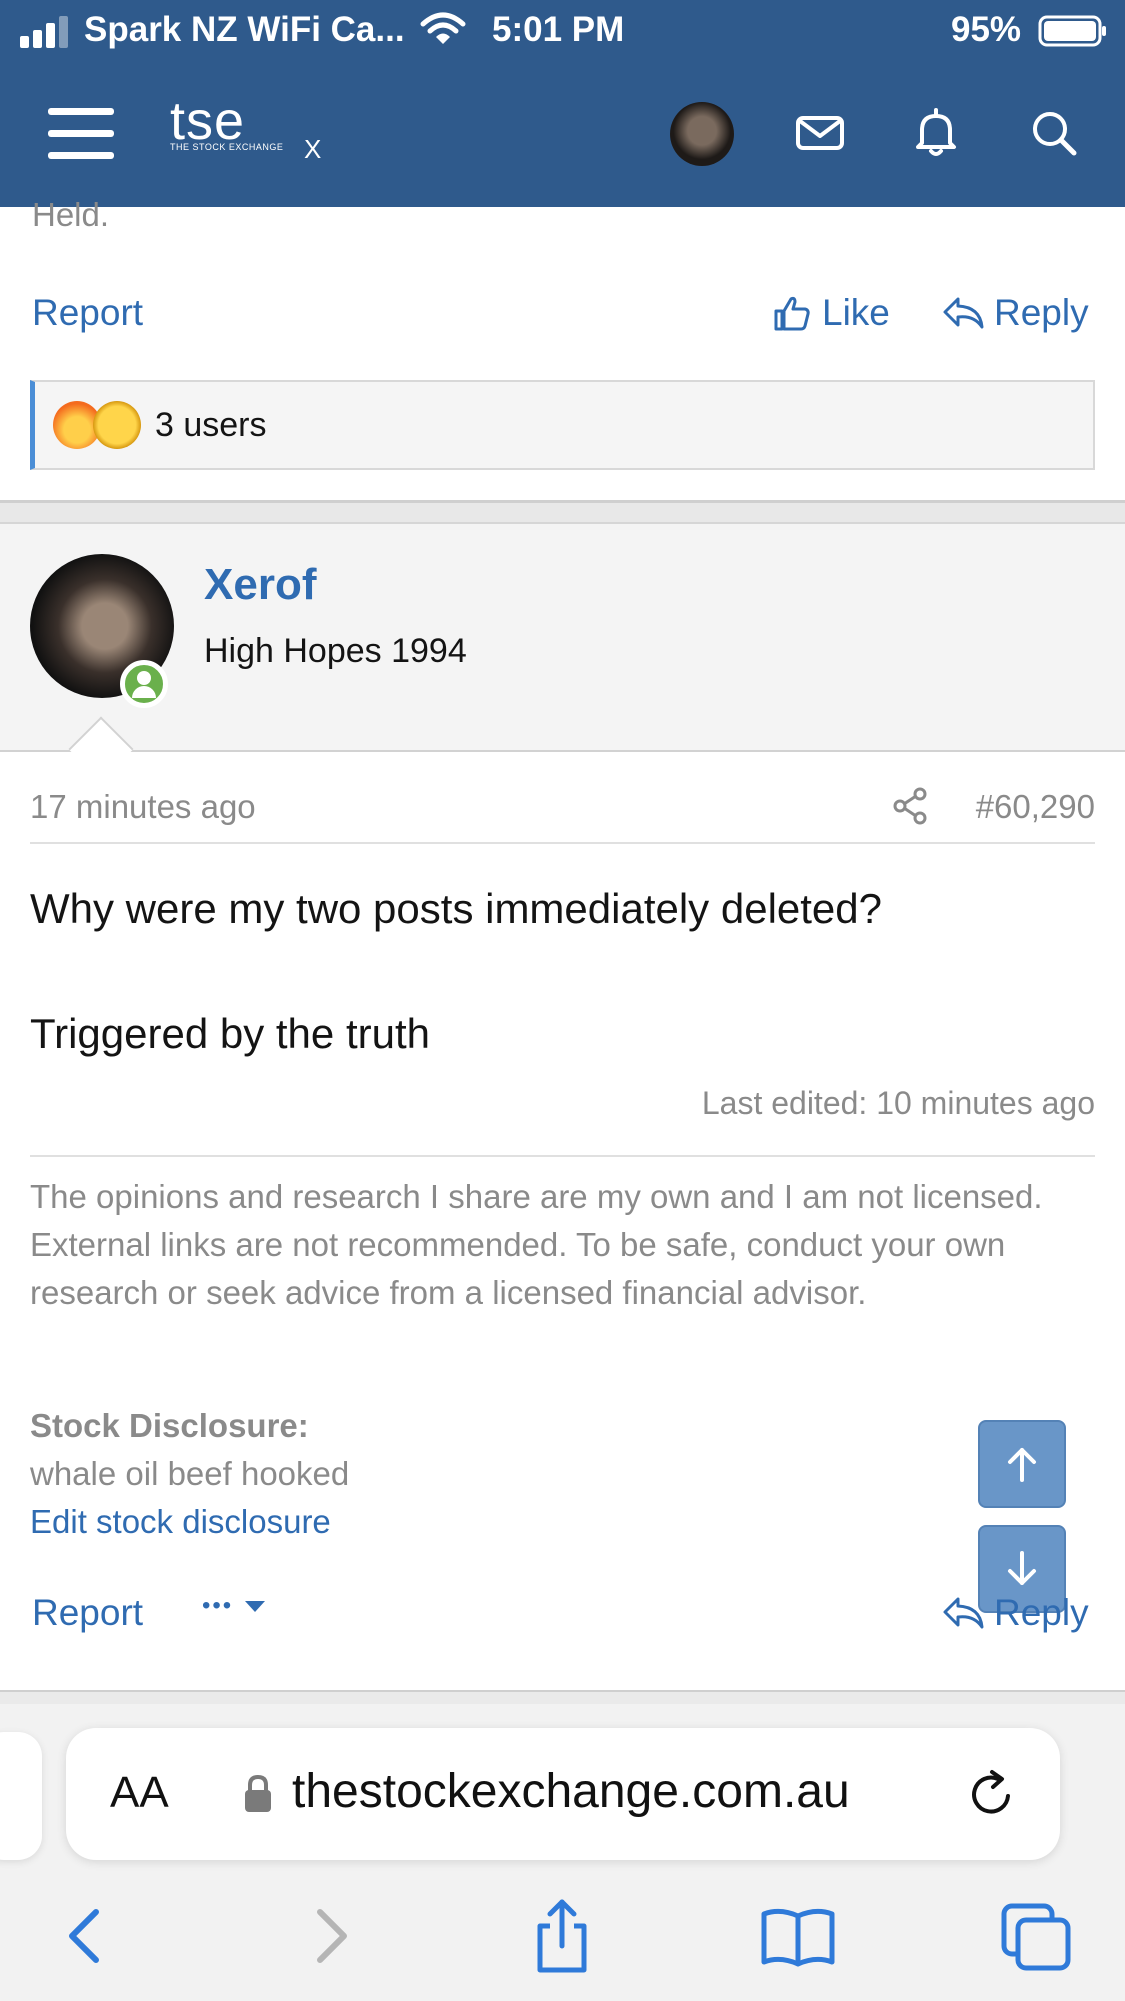 The height and width of the screenshot is (2001, 1125). What do you see at coordinates (792, 313) in the screenshot?
I see `thumbs-up-icon` at bounding box center [792, 313].